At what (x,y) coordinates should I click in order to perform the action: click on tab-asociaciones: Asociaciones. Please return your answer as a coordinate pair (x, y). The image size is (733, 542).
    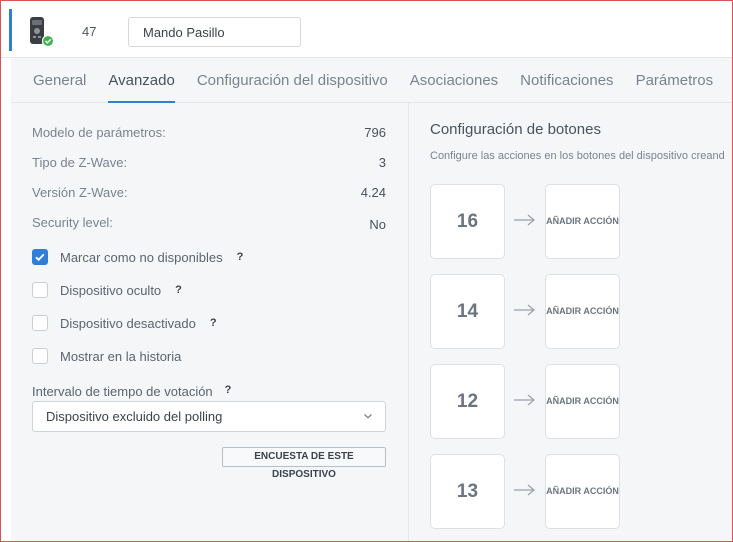
    Looking at the image, I should click on (454, 80).